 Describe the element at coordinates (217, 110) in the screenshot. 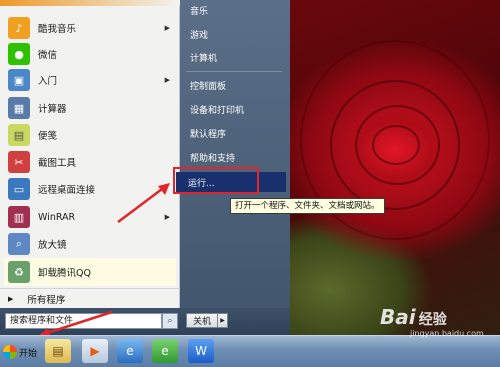

I see `menu-item-label: 设备和打印机` at that location.